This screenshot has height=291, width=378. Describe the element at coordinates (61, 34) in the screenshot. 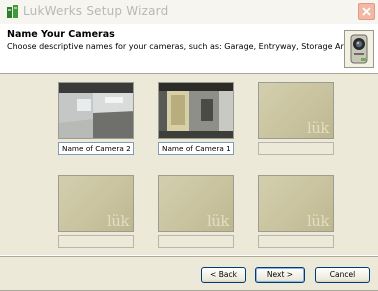

I see `page-title: Name Your Cameras` at that location.